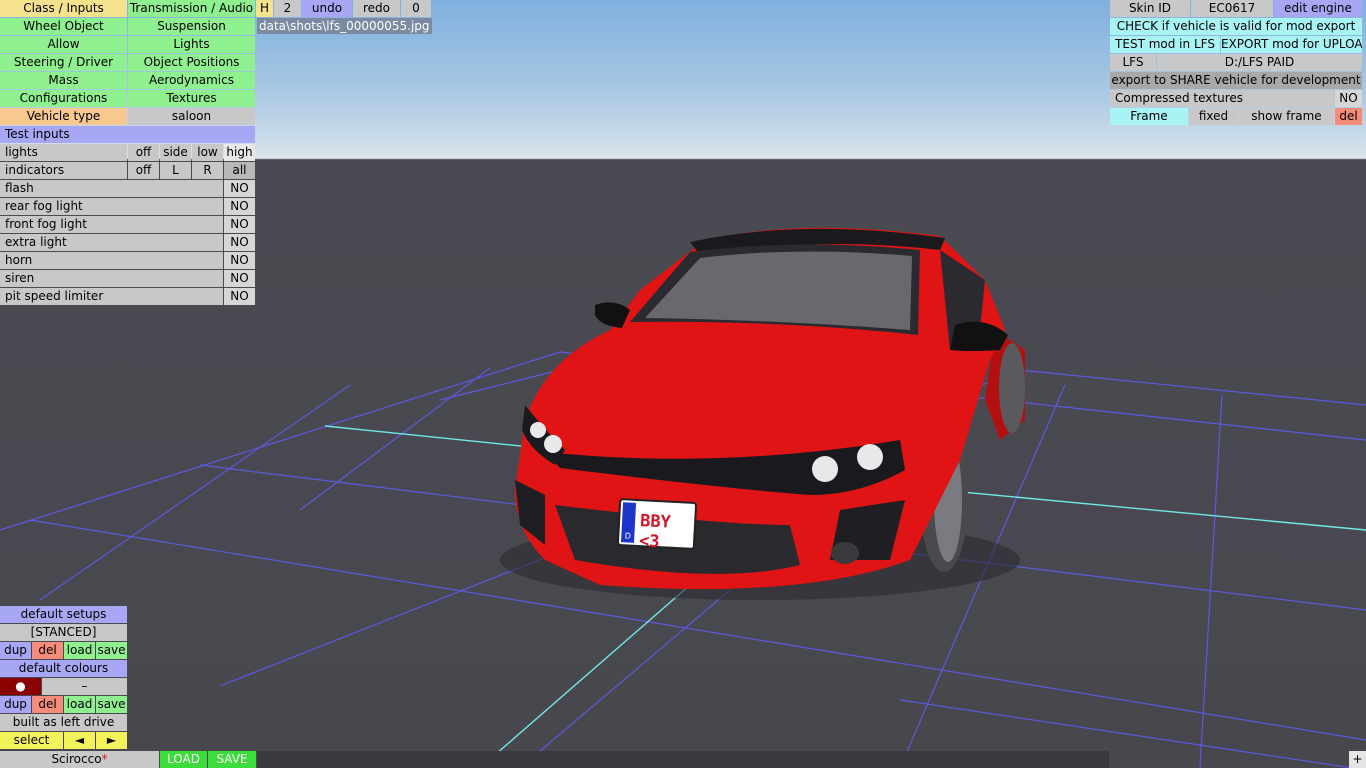 This screenshot has height=768, width=1366. Describe the element at coordinates (63, 98) in the screenshot. I see `tab-configurations: Configurations` at that location.